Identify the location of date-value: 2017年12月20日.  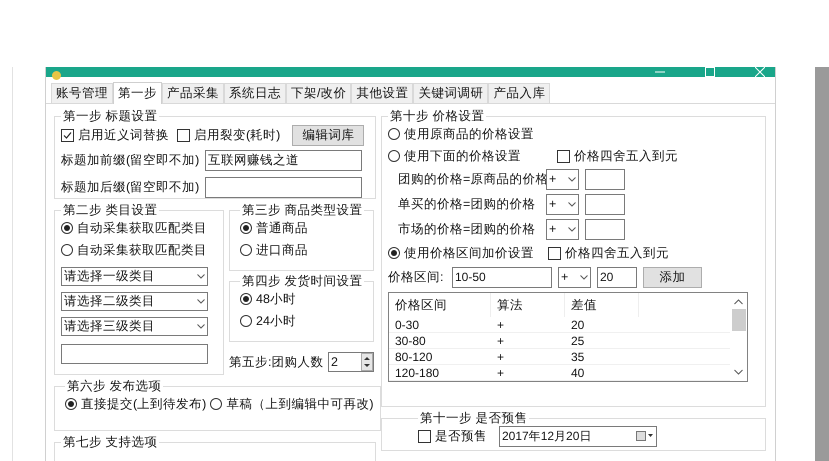
(547, 436).